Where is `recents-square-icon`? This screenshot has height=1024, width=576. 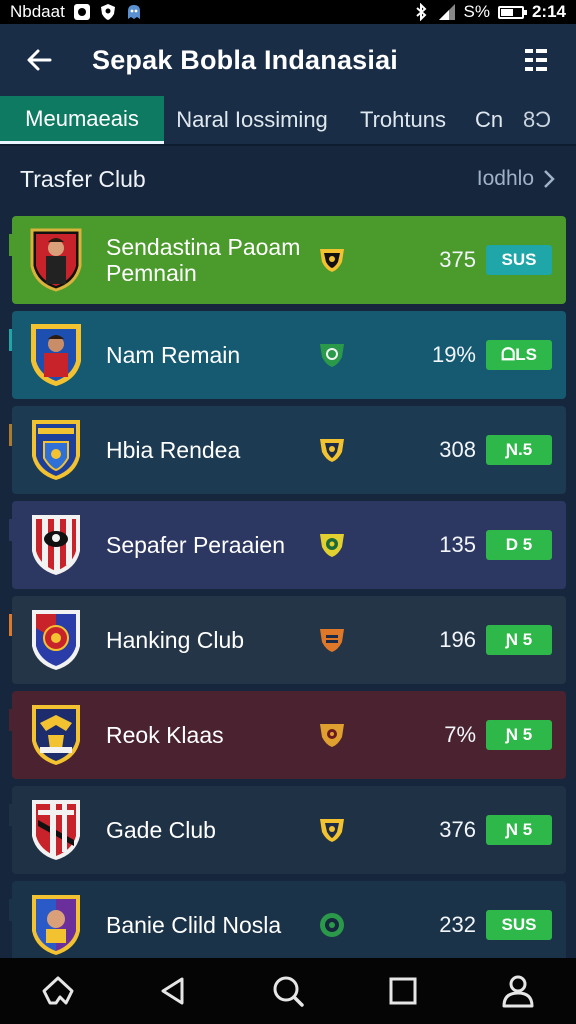 recents-square-icon is located at coordinates (403, 991).